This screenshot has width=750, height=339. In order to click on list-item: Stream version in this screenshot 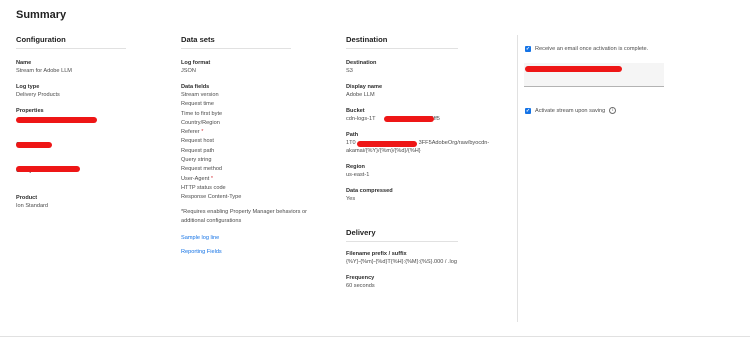, I will do `click(200, 95)`.